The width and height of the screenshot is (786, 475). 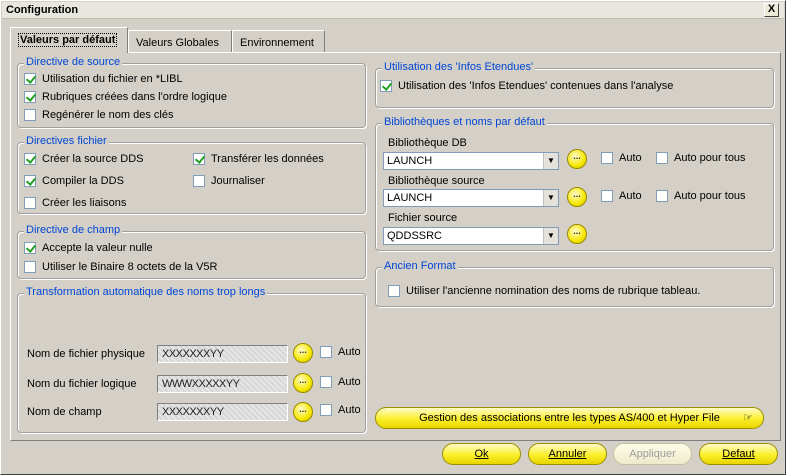 I want to click on tab-valeurs-par-defaut: Valeurs par défaut, so click(x=69, y=40).